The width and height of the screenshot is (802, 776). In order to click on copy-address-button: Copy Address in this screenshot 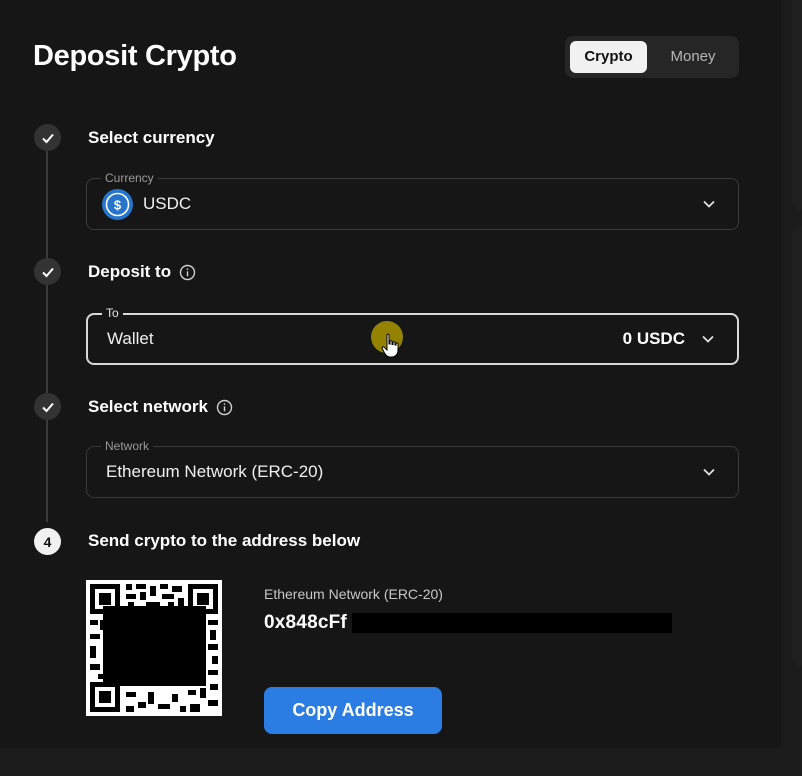, I will do `click(353, 710)`.